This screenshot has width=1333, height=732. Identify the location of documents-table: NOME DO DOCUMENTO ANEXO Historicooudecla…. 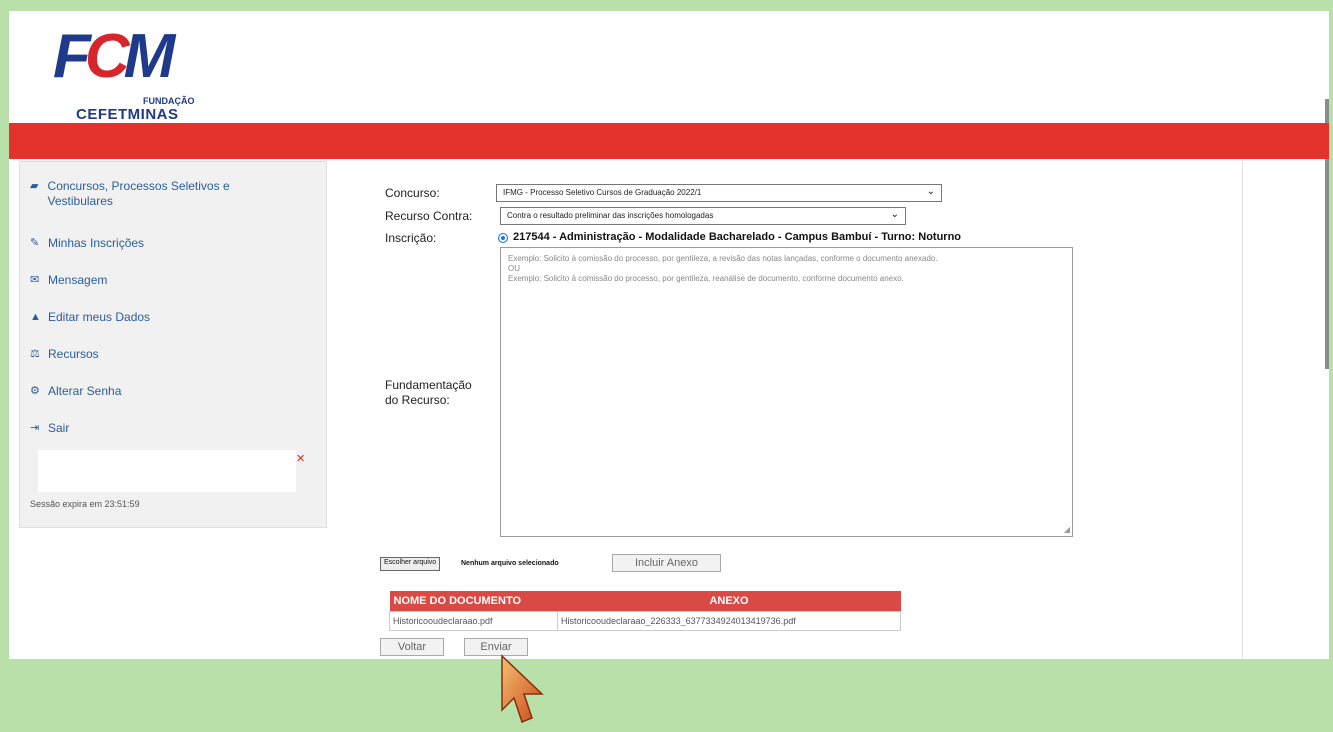
(645, 611).